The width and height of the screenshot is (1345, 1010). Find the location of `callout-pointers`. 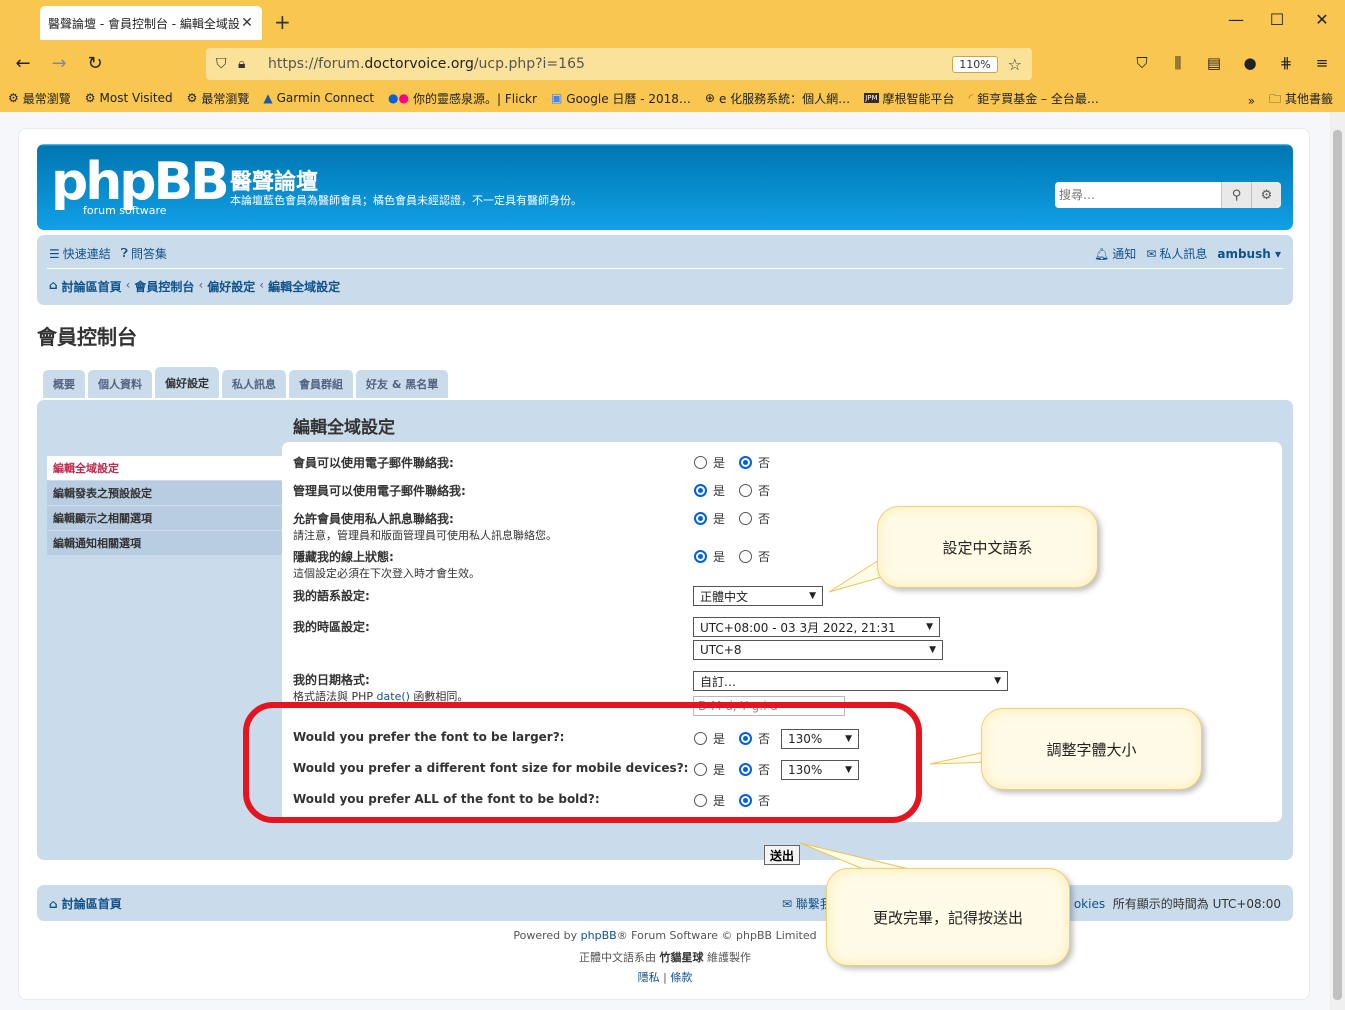

callout-pointers is located at coordinates (895, 719).